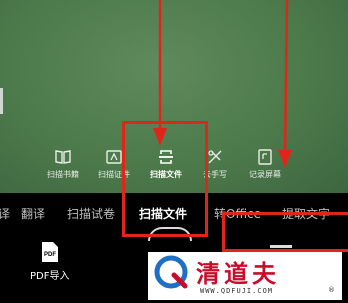  Describe the element at coordinates (114, 157) in the screenshot. I see `id-card-icon` at that location.